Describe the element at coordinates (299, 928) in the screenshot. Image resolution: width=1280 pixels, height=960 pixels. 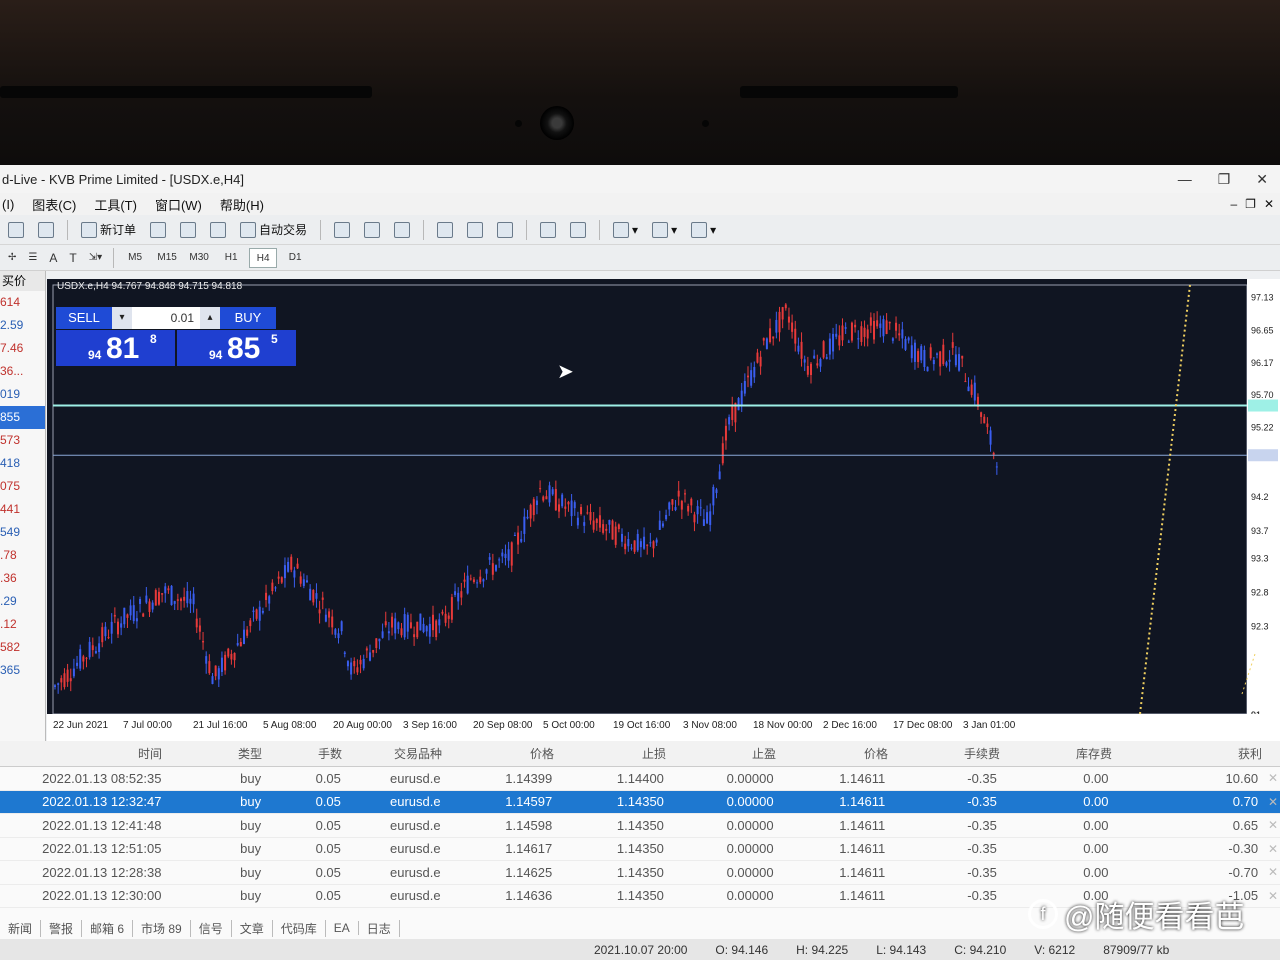
I see `terminal-tab: 代码库` at that location.